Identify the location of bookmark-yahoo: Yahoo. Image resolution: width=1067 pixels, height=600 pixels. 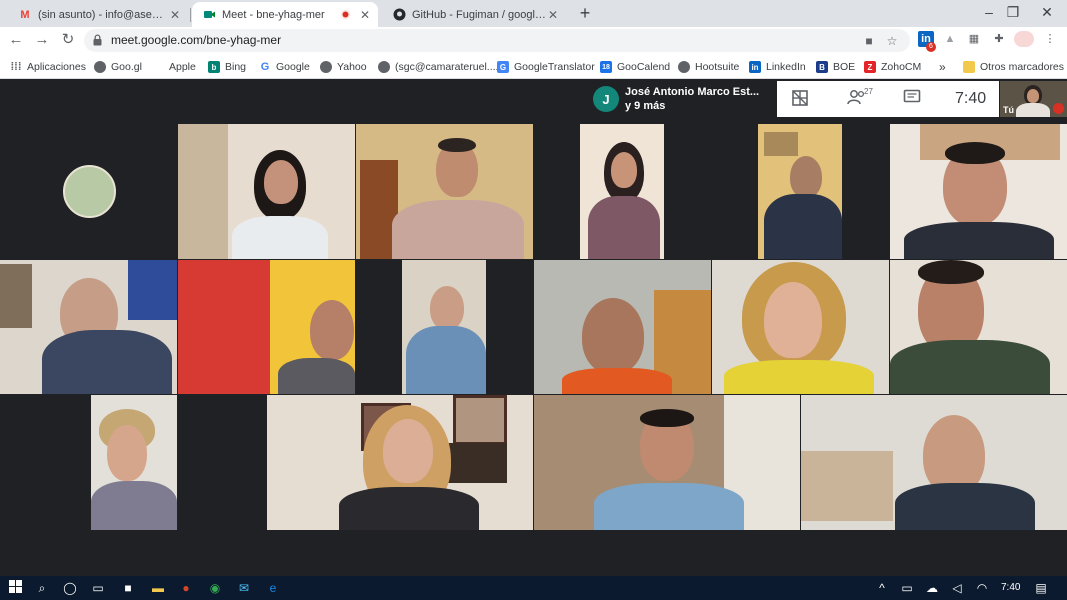
(343, 67).